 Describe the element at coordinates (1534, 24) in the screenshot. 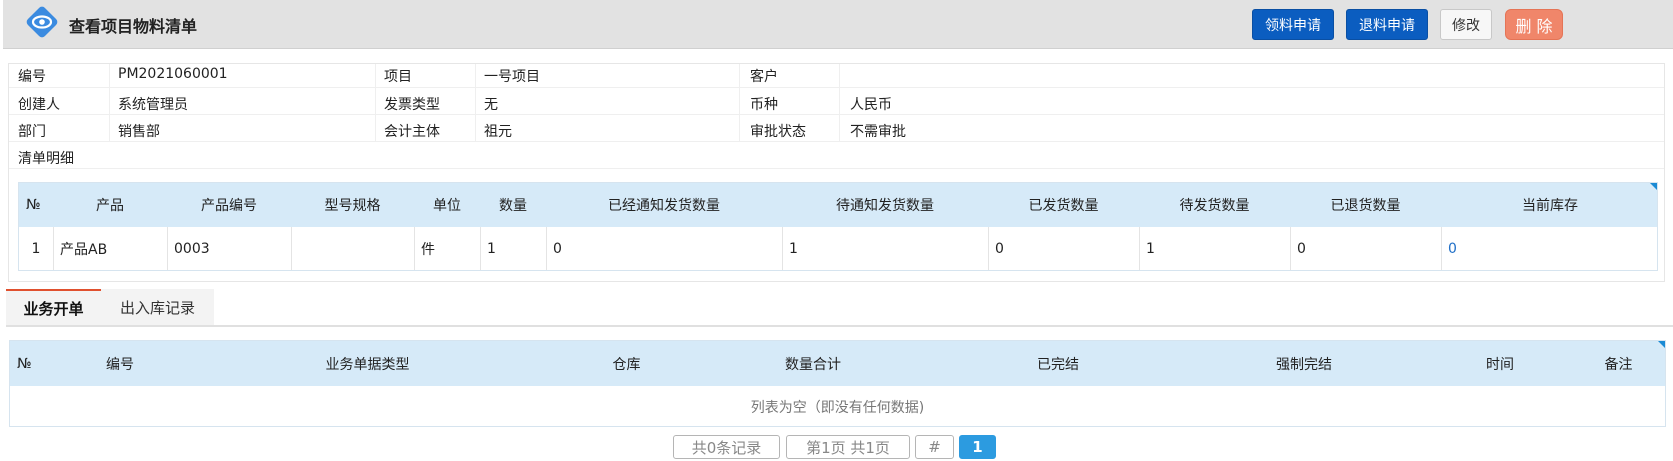

I see `delete-button: 删 除` at that location.